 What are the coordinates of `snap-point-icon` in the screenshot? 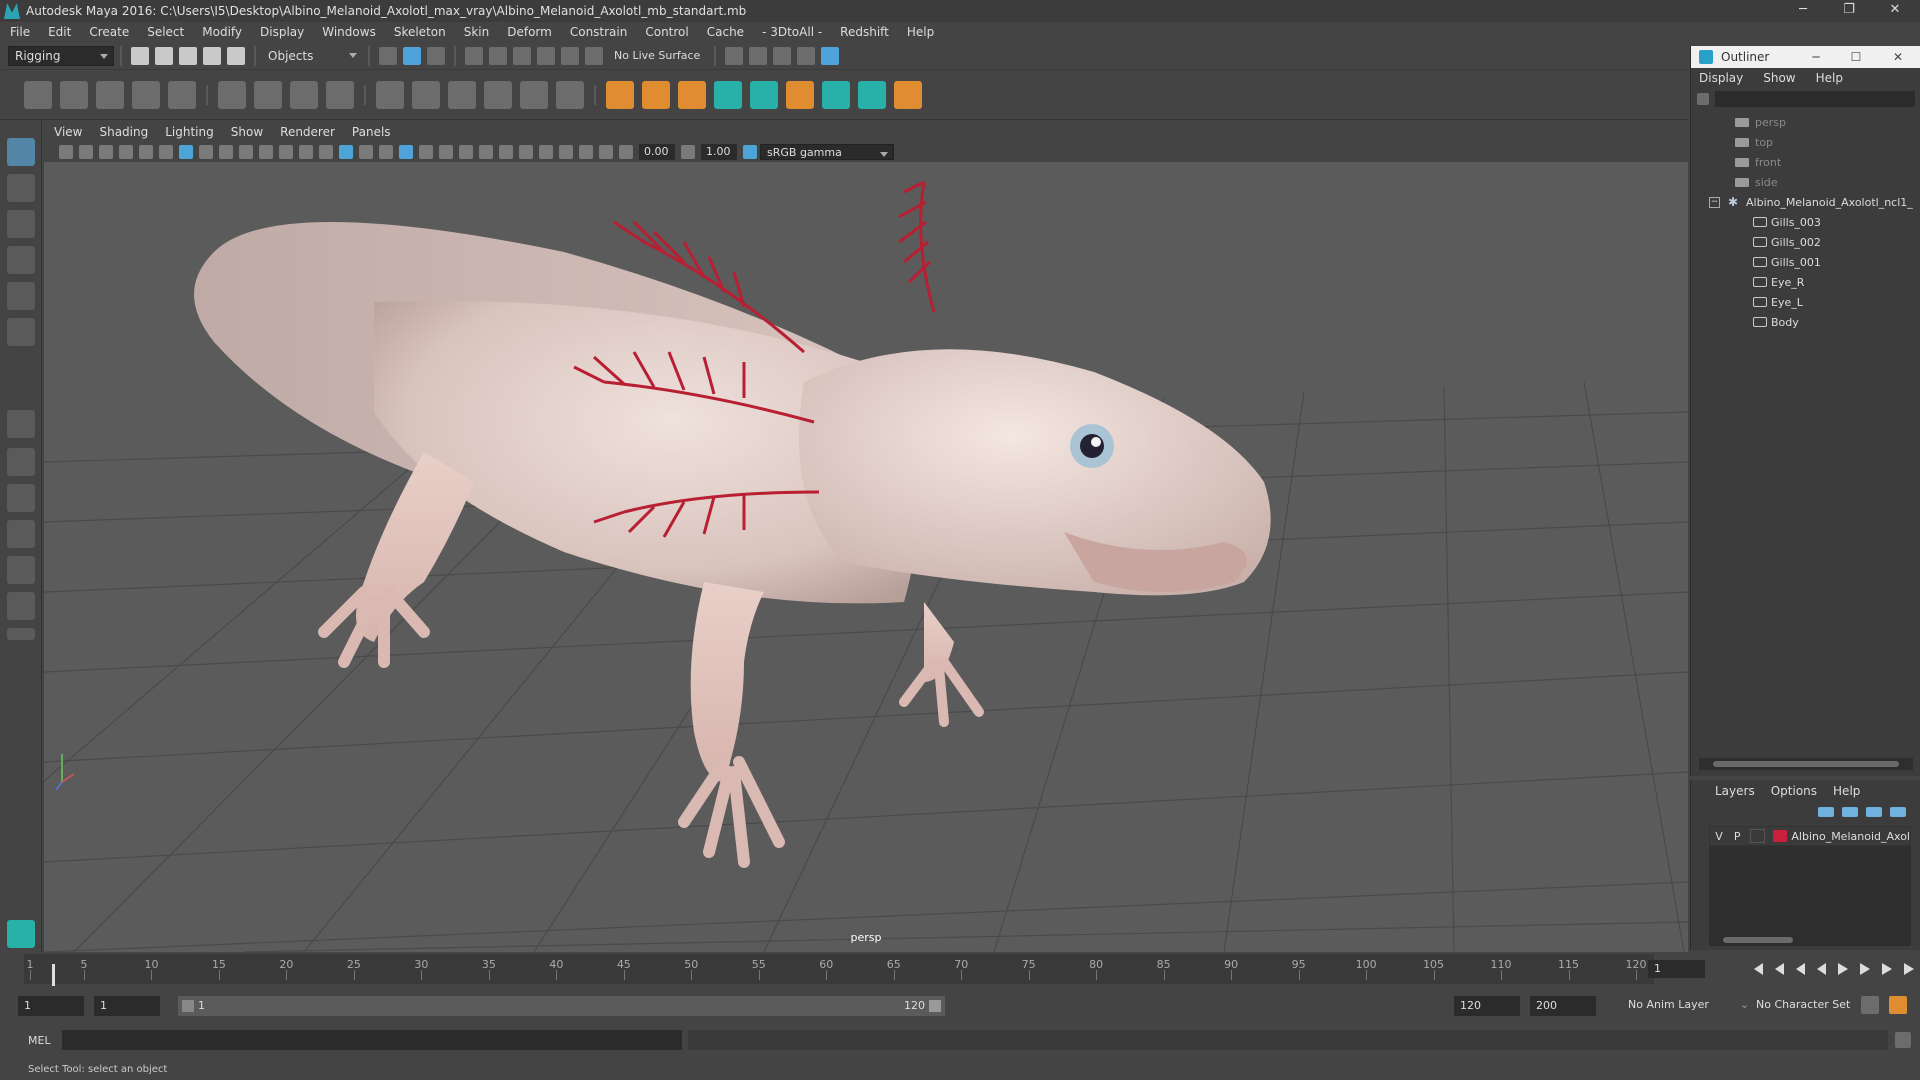 It's located at (522, 55).